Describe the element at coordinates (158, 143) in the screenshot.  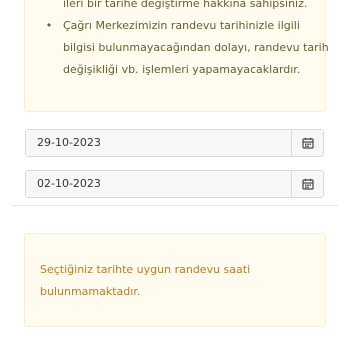
I see `date-input: 29-10-2023` at that location.